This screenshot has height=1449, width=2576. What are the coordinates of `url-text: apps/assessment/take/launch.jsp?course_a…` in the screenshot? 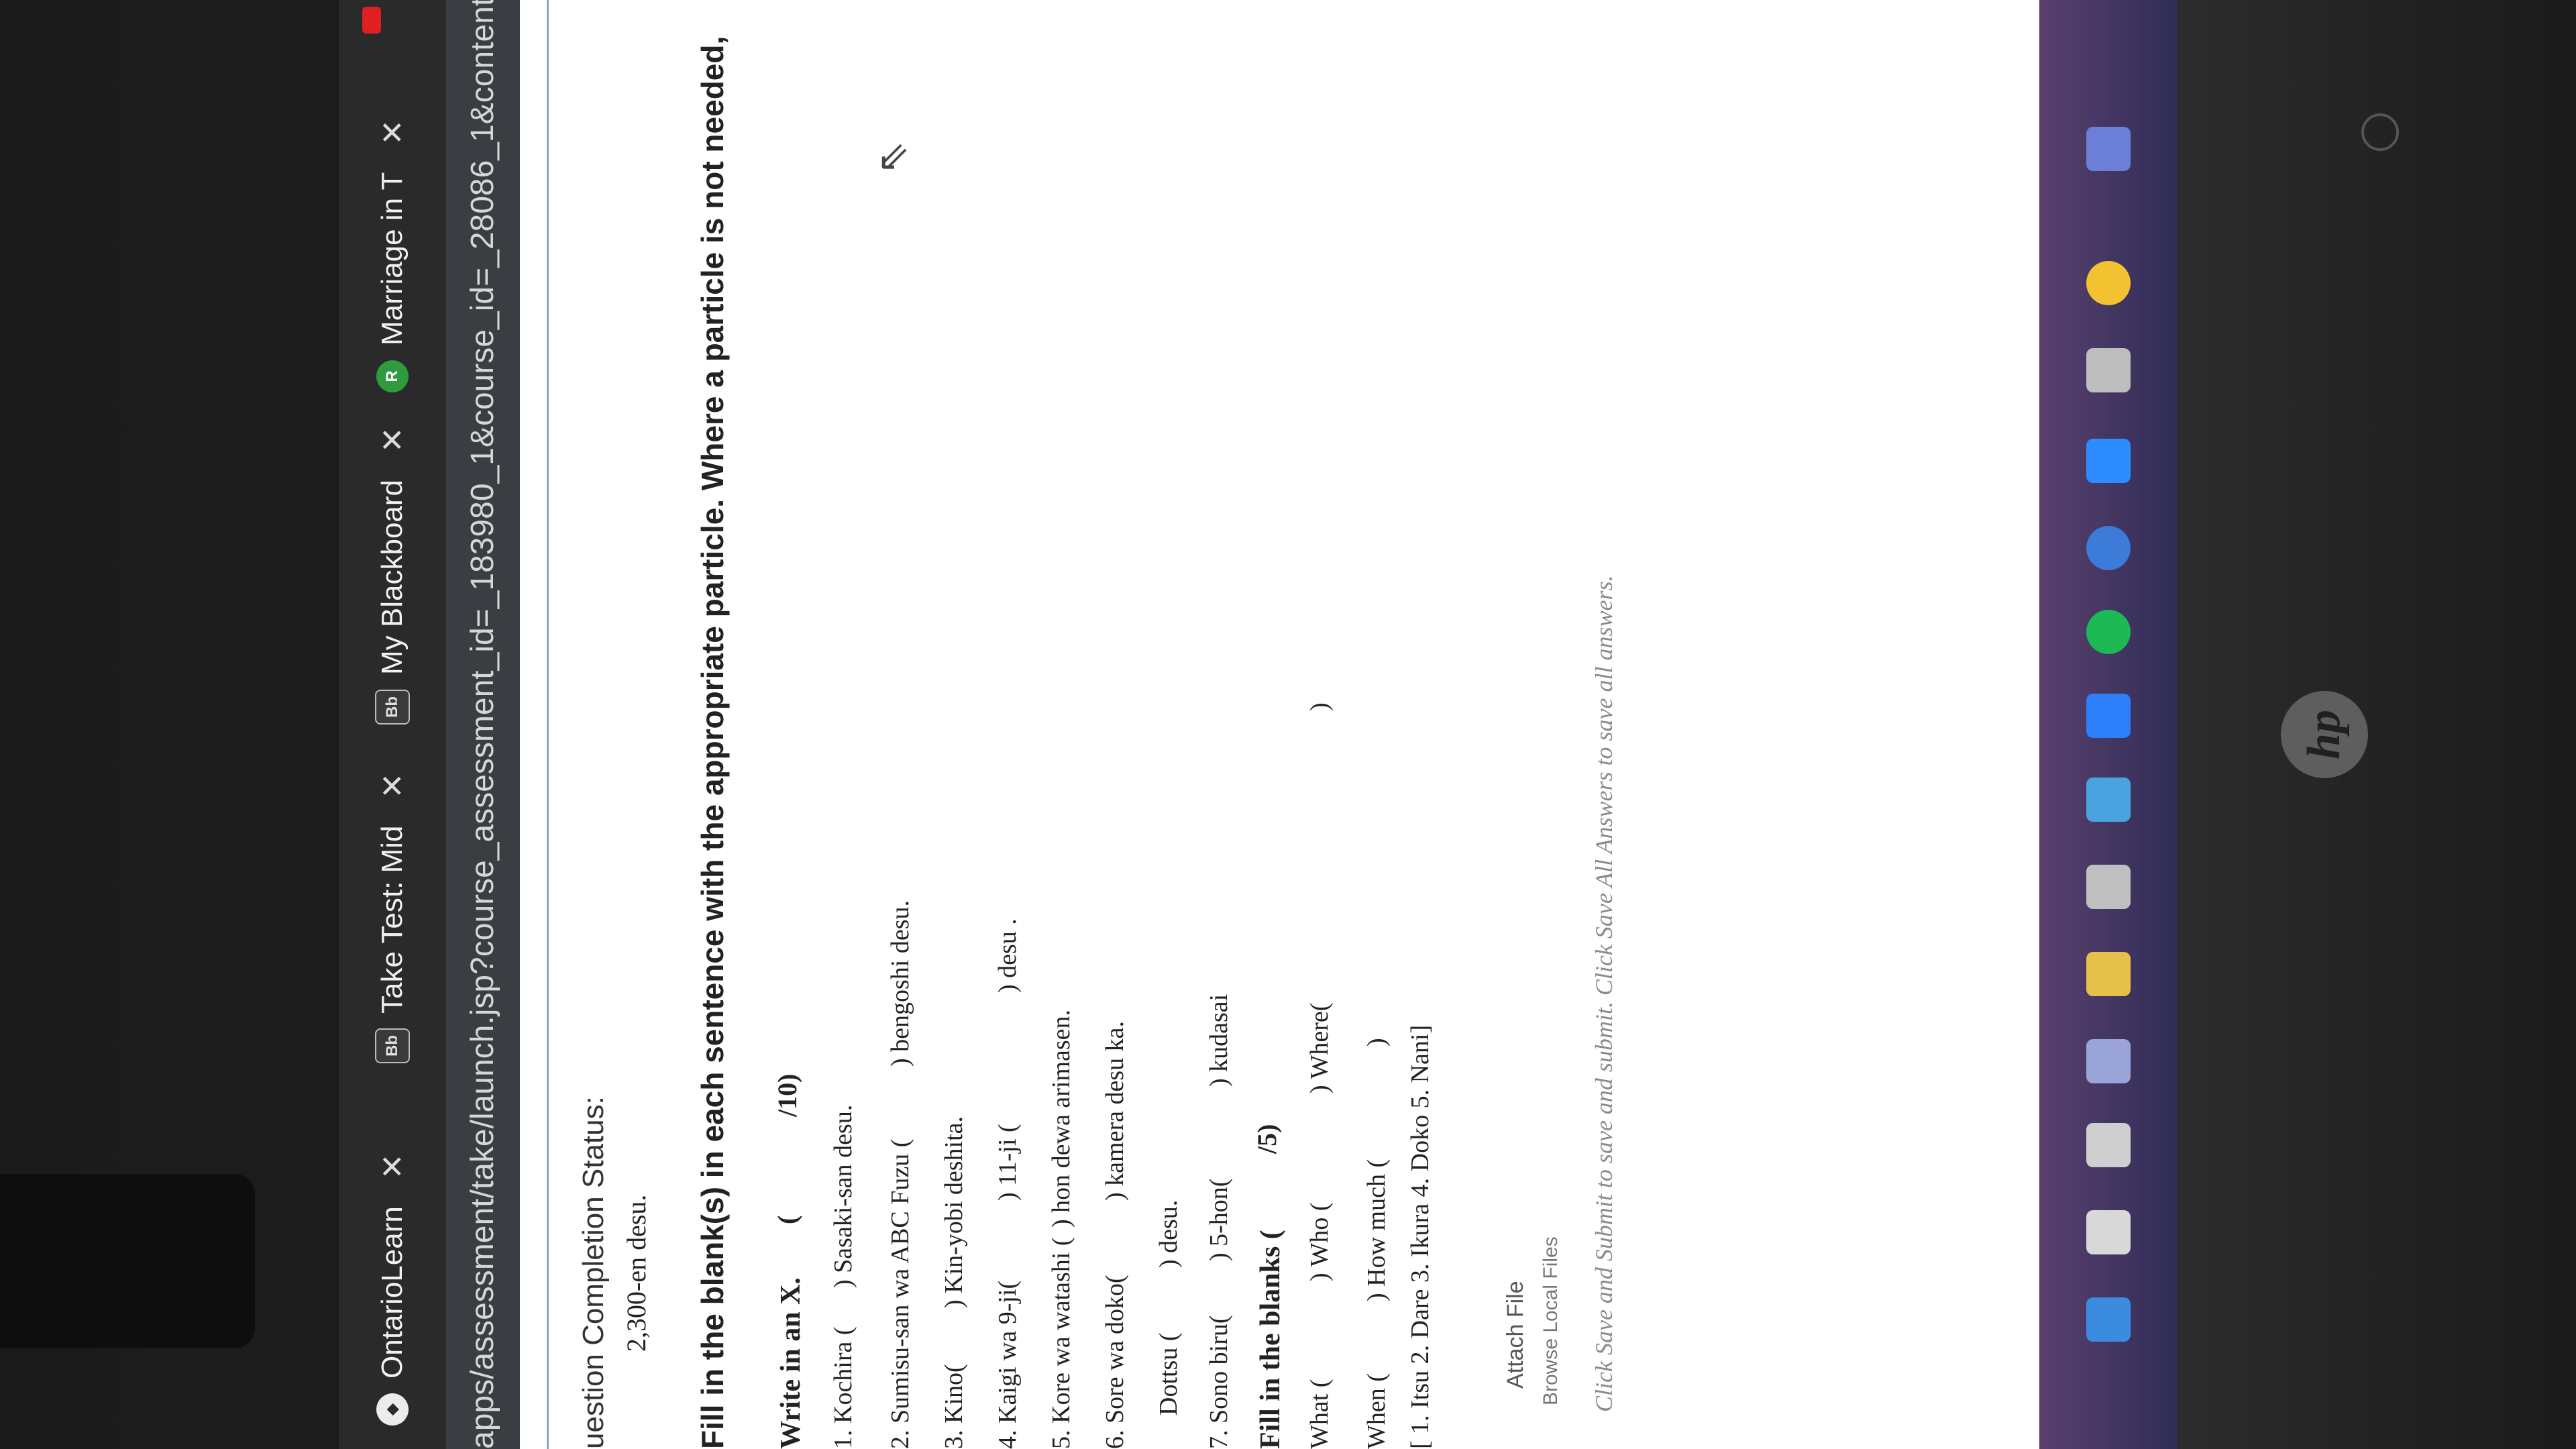 It's located at (482, 724).